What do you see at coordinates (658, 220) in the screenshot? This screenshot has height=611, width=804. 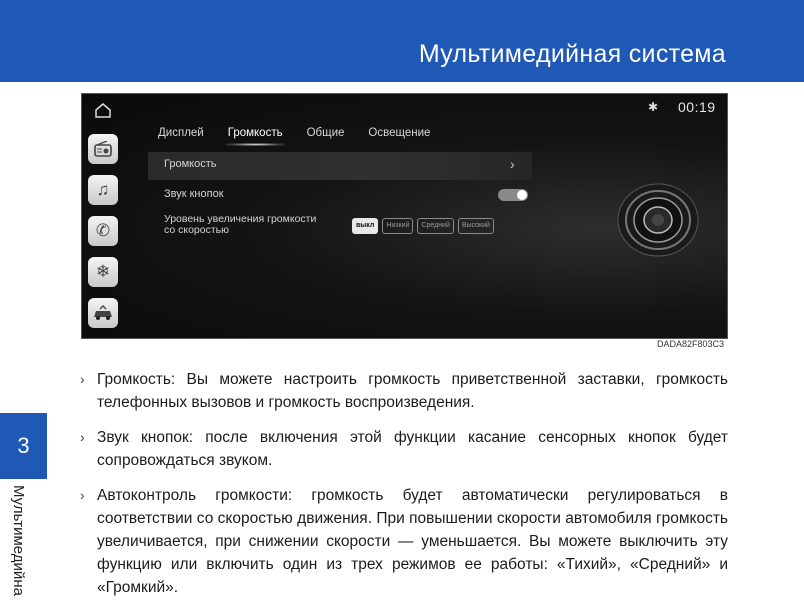 I see `speaker-graphic` at bounding box center [658, 220].